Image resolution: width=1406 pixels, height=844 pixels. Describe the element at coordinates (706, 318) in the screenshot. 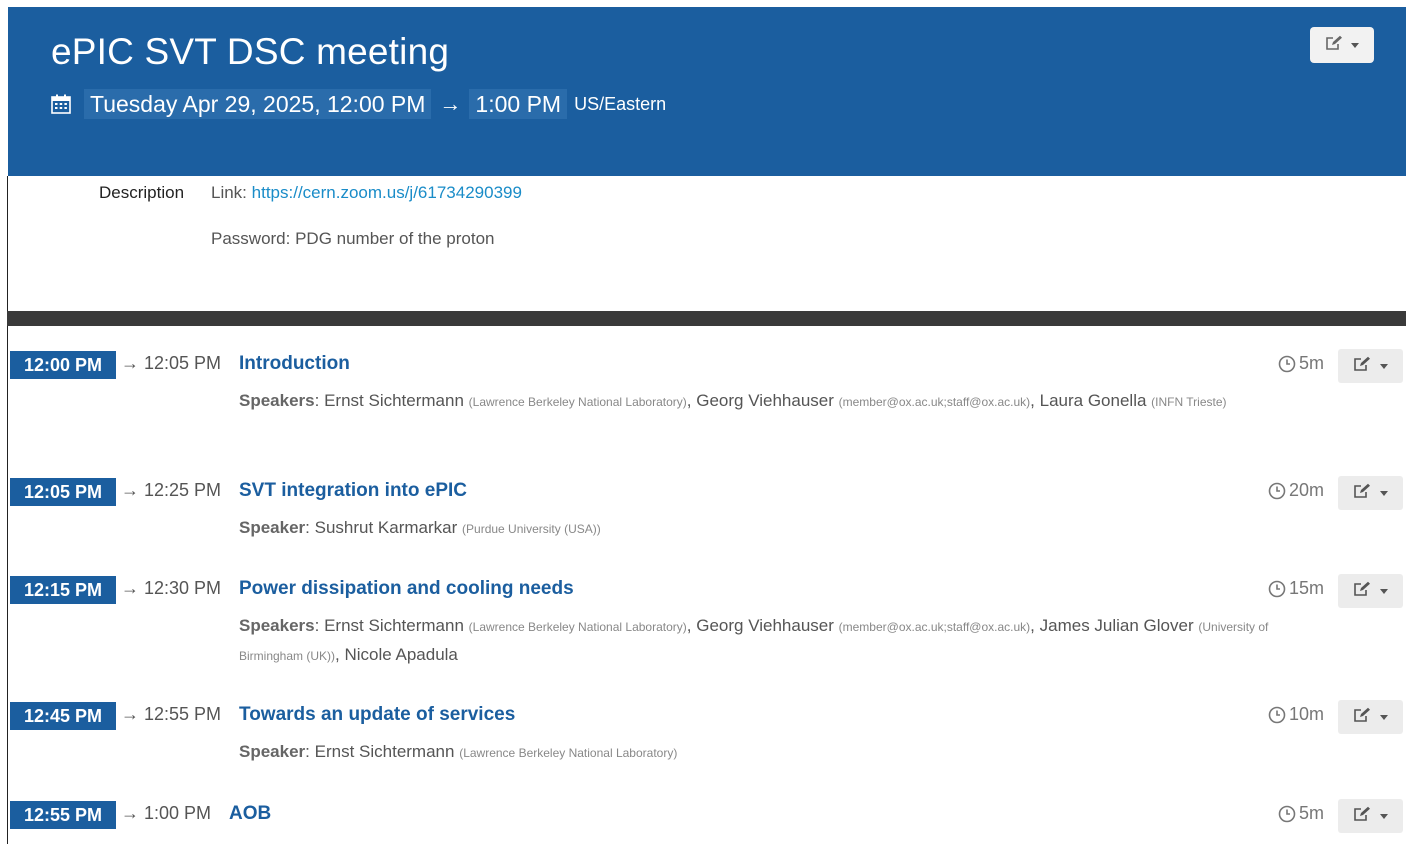

I see `timetable-divider` at that location.